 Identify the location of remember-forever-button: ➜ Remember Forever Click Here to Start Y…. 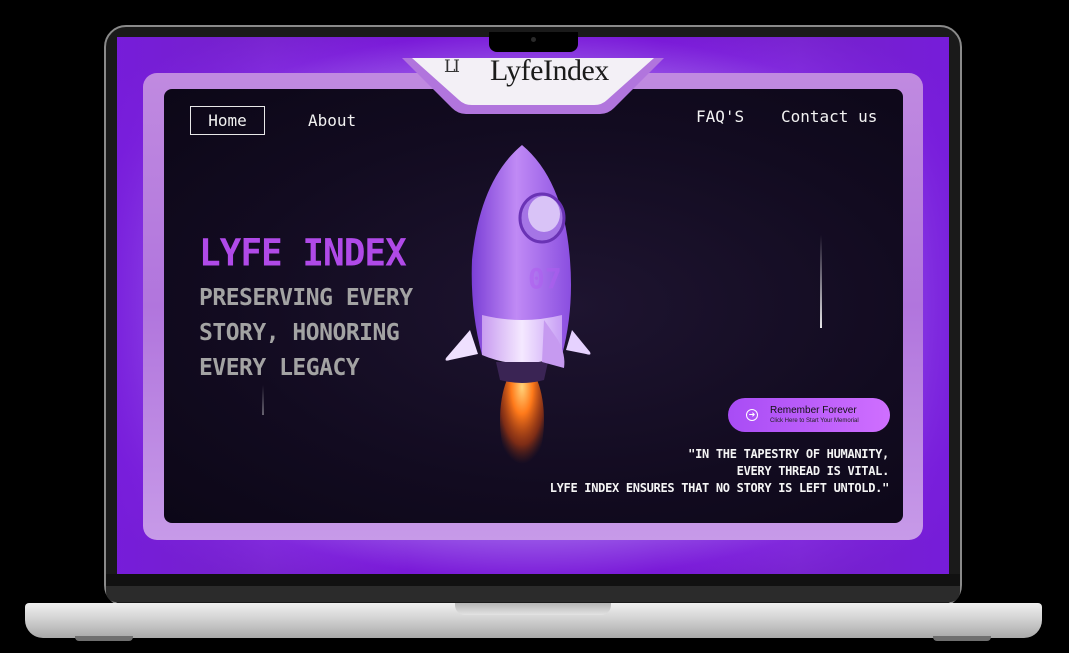
(809, 415).